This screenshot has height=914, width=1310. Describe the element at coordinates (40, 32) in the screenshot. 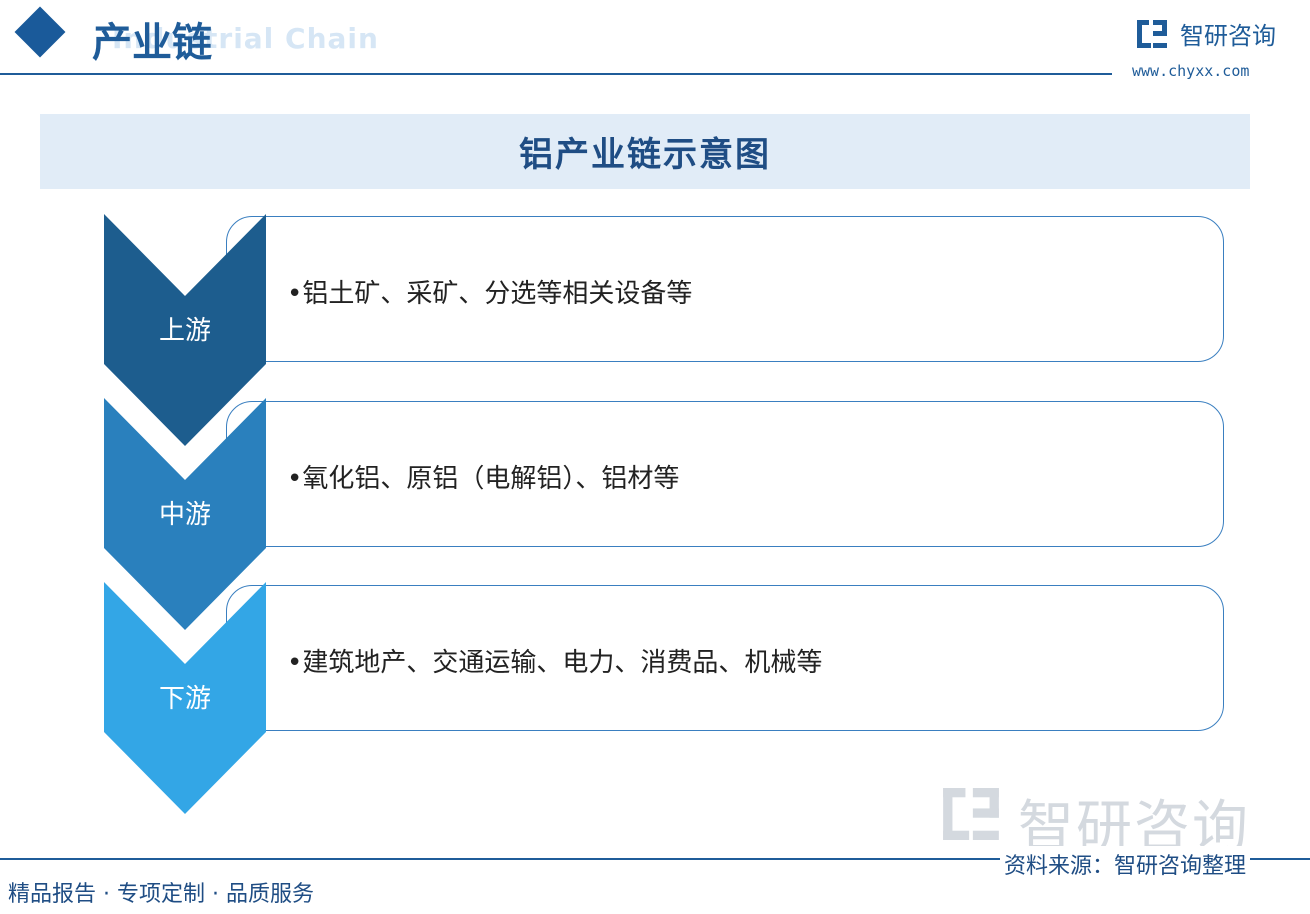

I see `header-diamond-icon` at that location.